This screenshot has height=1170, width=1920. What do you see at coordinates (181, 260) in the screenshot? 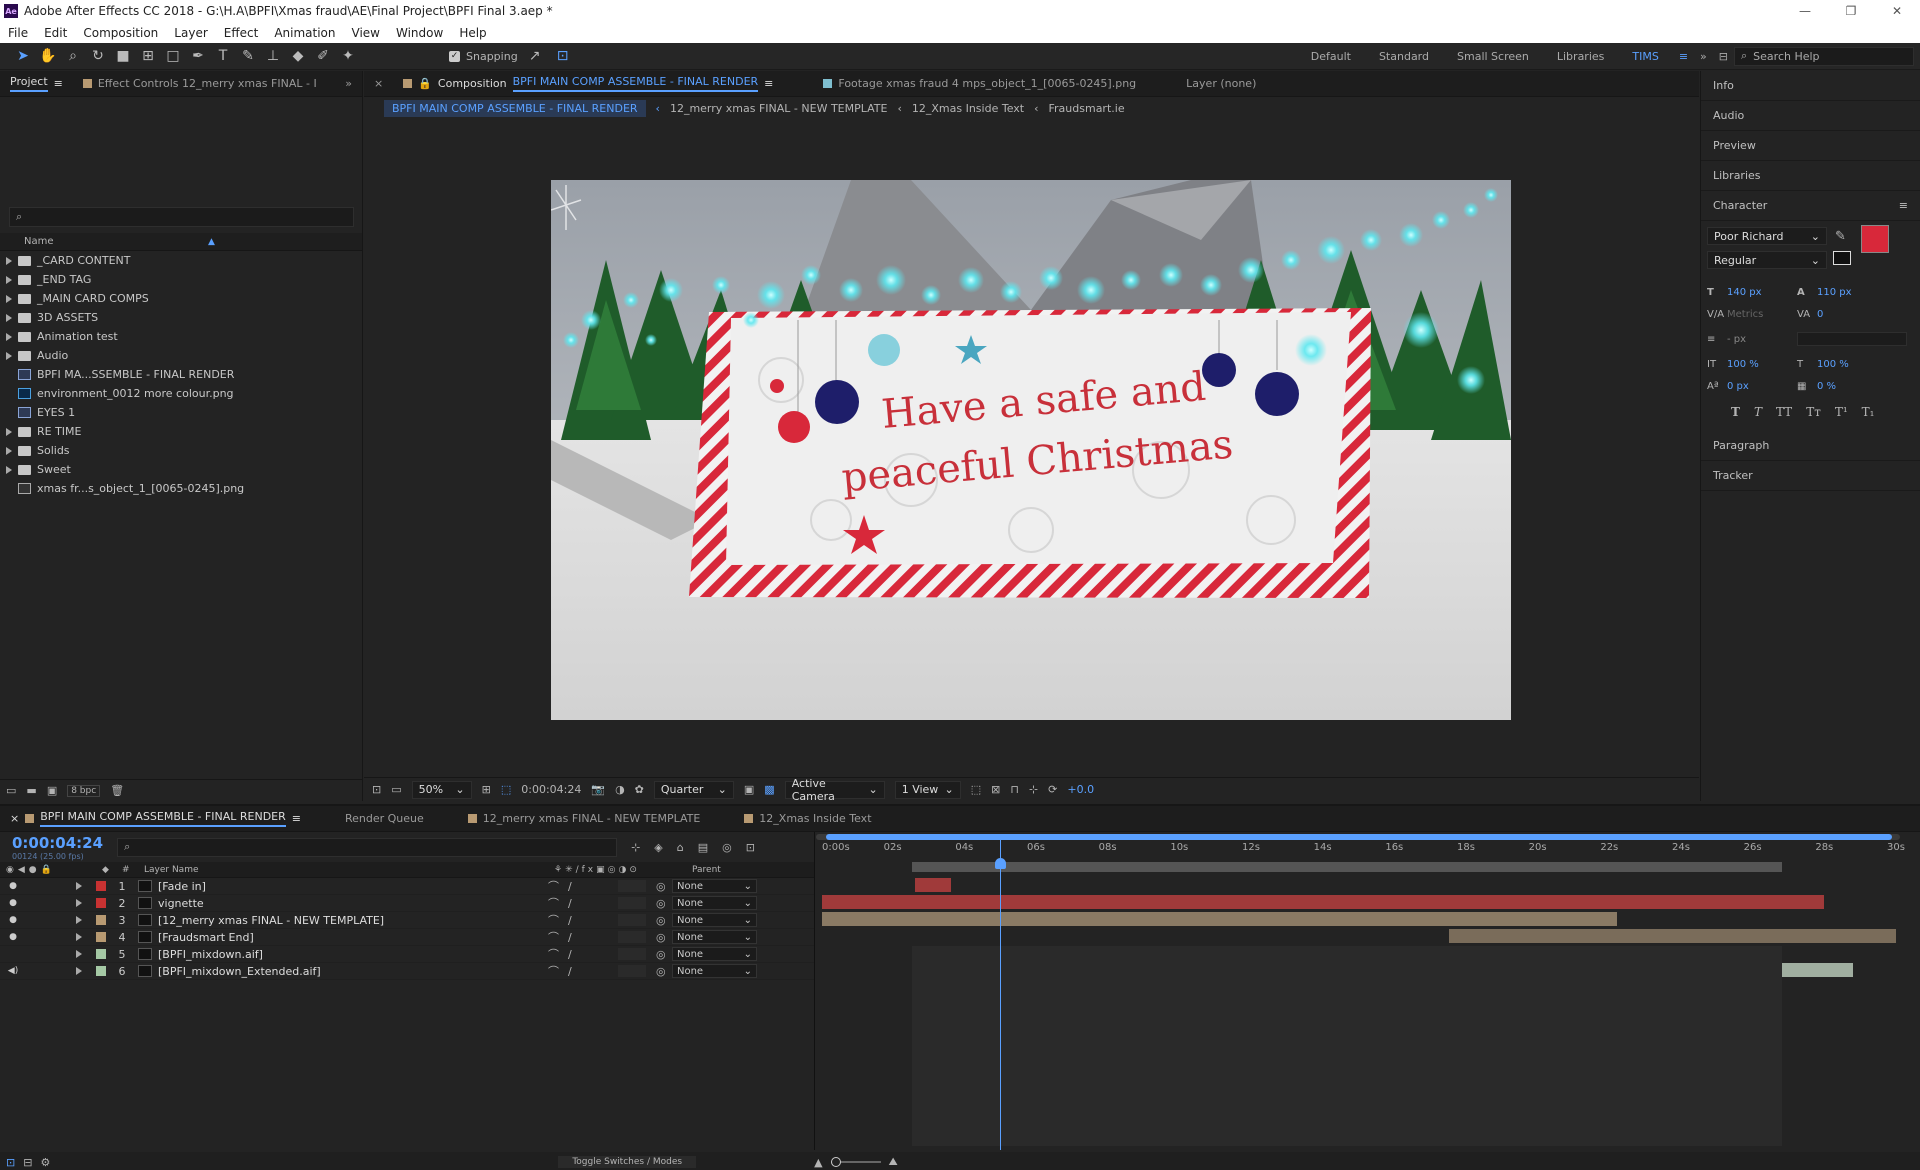
I see `project-item: _CARD CONTENT` at bounding box center [181, 260].